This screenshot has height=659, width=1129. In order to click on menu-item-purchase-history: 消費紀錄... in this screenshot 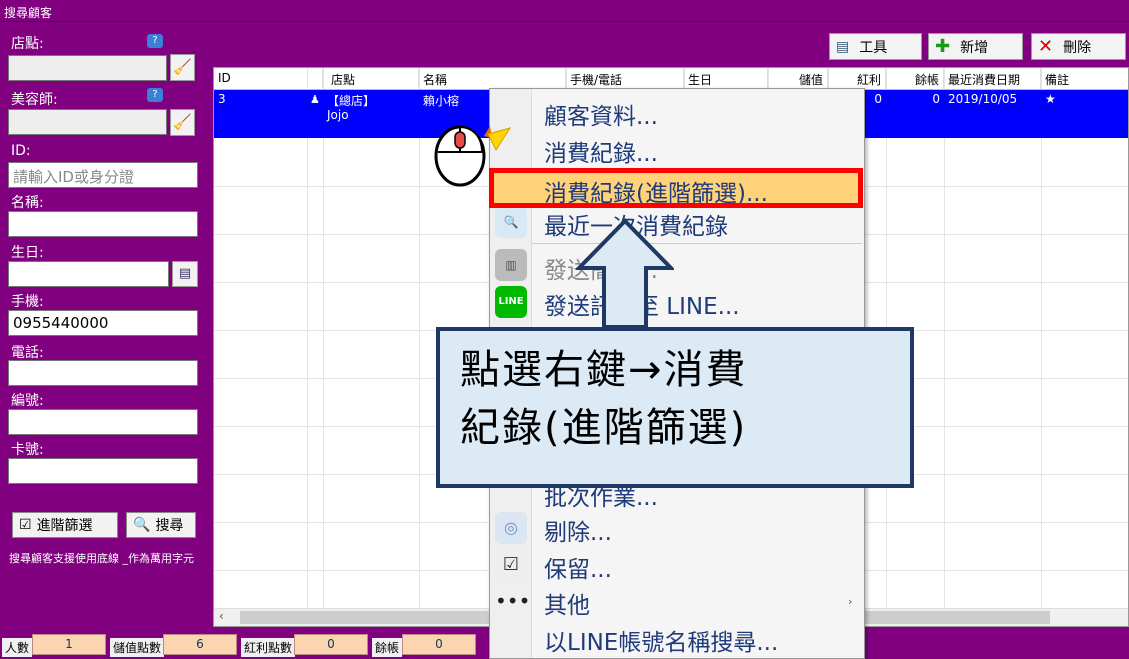, I will do `click(601, 151)`.